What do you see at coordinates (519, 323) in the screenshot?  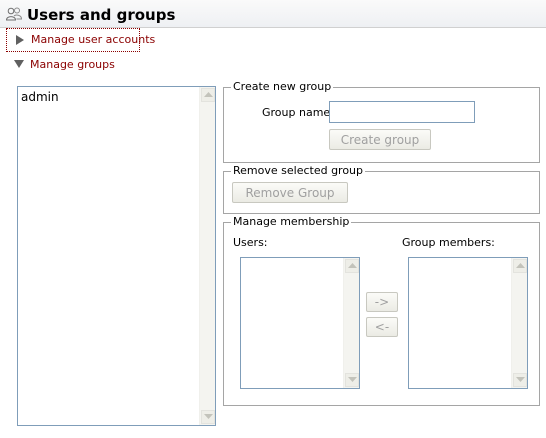 I see `group-members-list-scrollbar` at bounding box center [519, 323].